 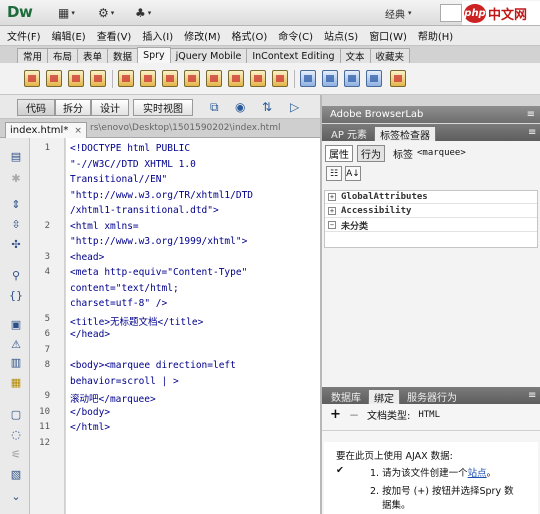 What do you see at coordinates (157, 35) in the screenshot?
I see `menu-insert: 插入(I)` at bounding box center [157, 35].